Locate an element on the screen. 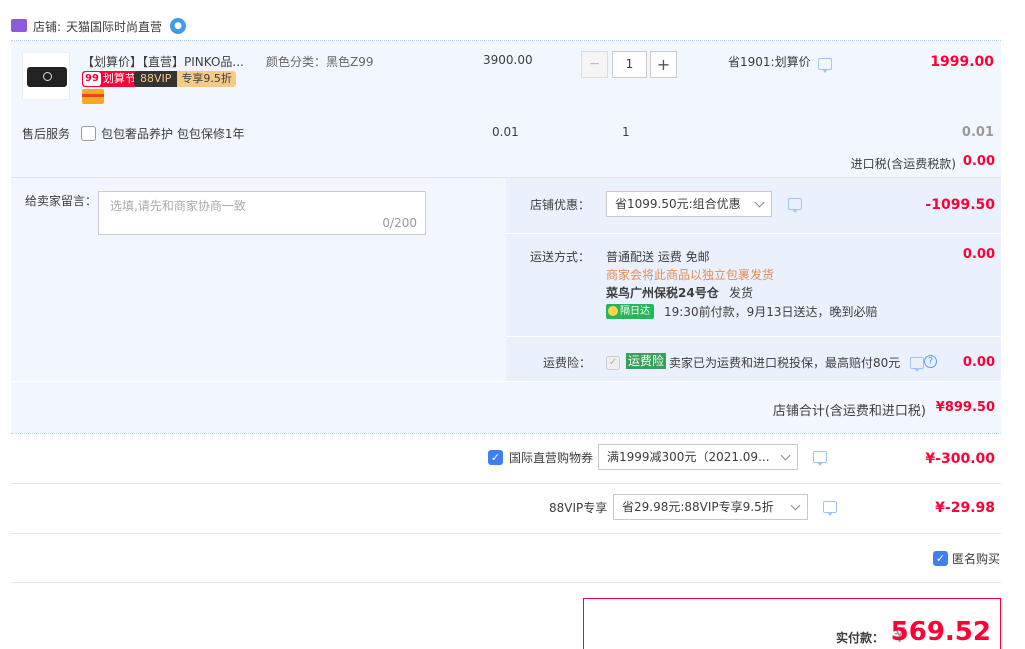 The height and width of the screenshot is (649, 1025). after-sale-option: 包包奢品养护 包包保修1年 is located at coordinates (172, 133).